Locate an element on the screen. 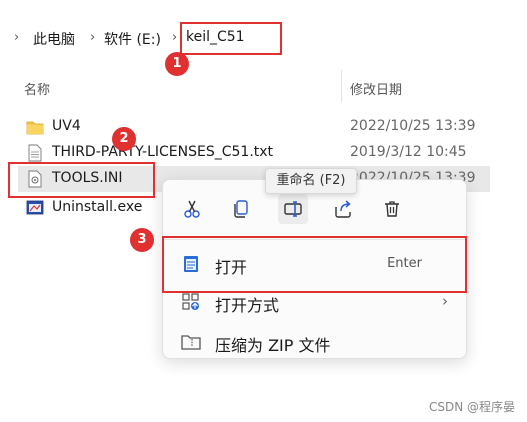 This screenshot has height=422, width=527. open-with-icon is located at coordinates (190, 301).